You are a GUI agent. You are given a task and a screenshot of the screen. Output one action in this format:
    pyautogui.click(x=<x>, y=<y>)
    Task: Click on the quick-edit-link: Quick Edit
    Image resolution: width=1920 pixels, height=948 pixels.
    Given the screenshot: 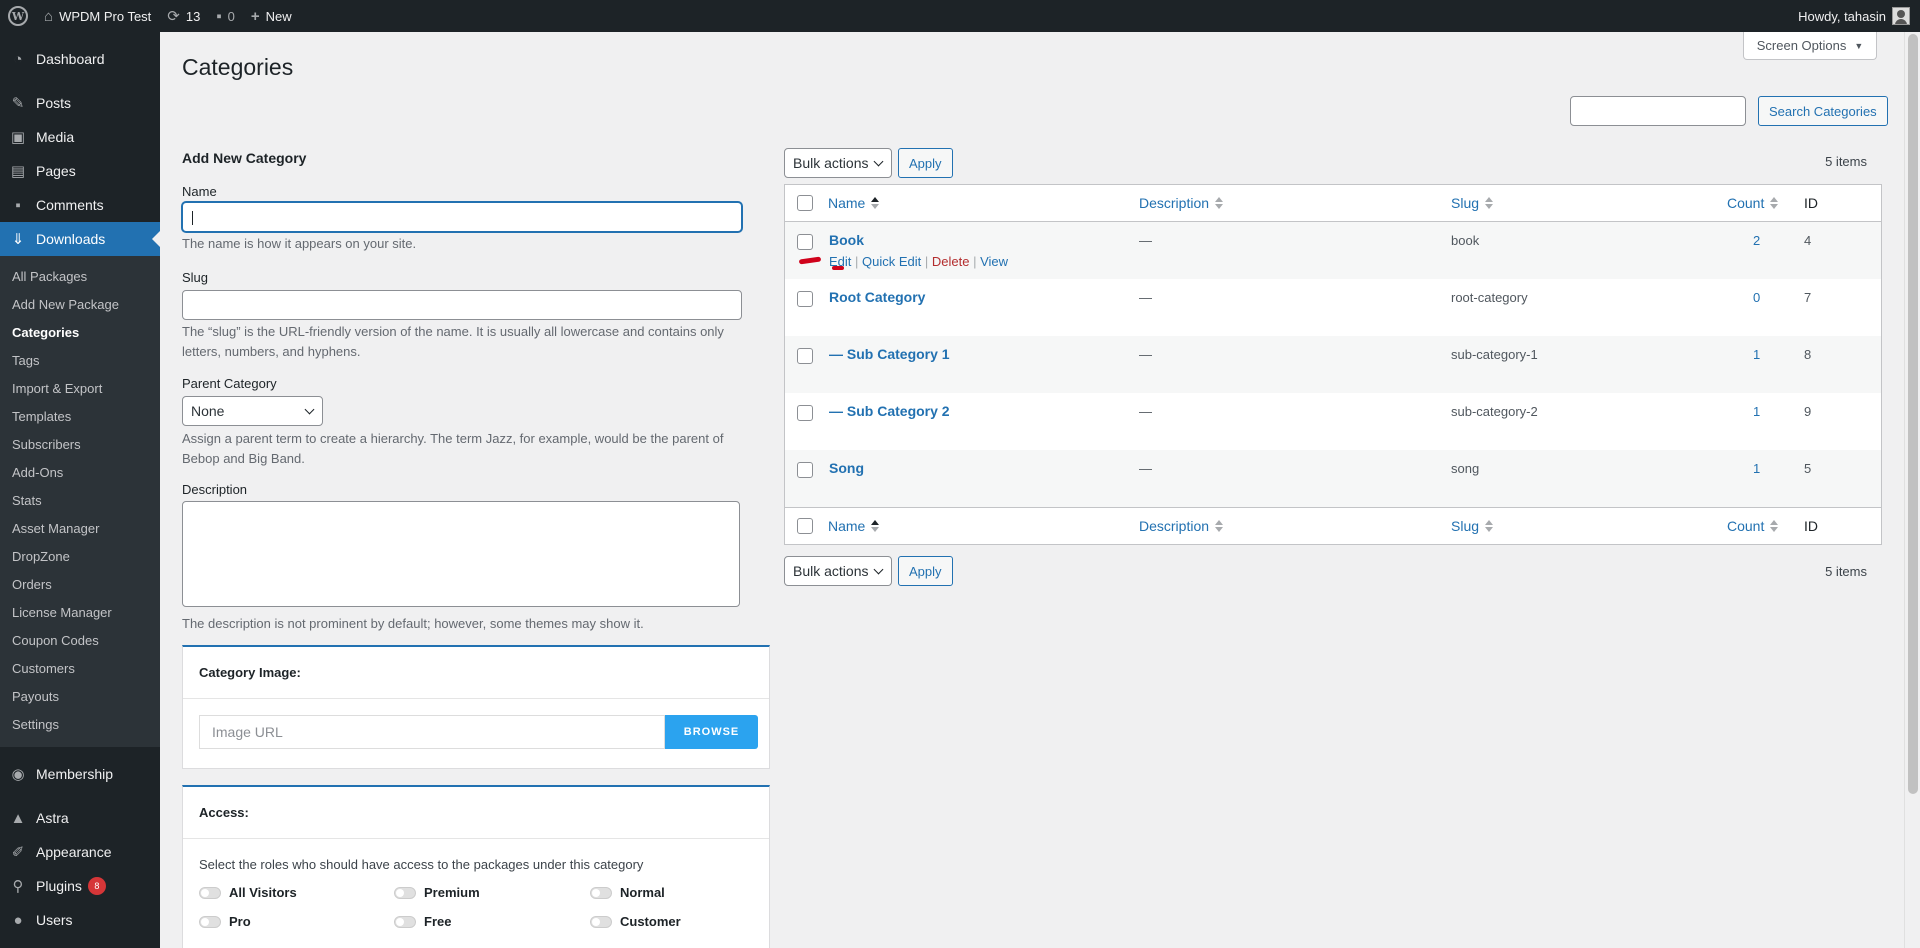 What is the action you would take?
    pyautogui.click(x=891, y=261)
    